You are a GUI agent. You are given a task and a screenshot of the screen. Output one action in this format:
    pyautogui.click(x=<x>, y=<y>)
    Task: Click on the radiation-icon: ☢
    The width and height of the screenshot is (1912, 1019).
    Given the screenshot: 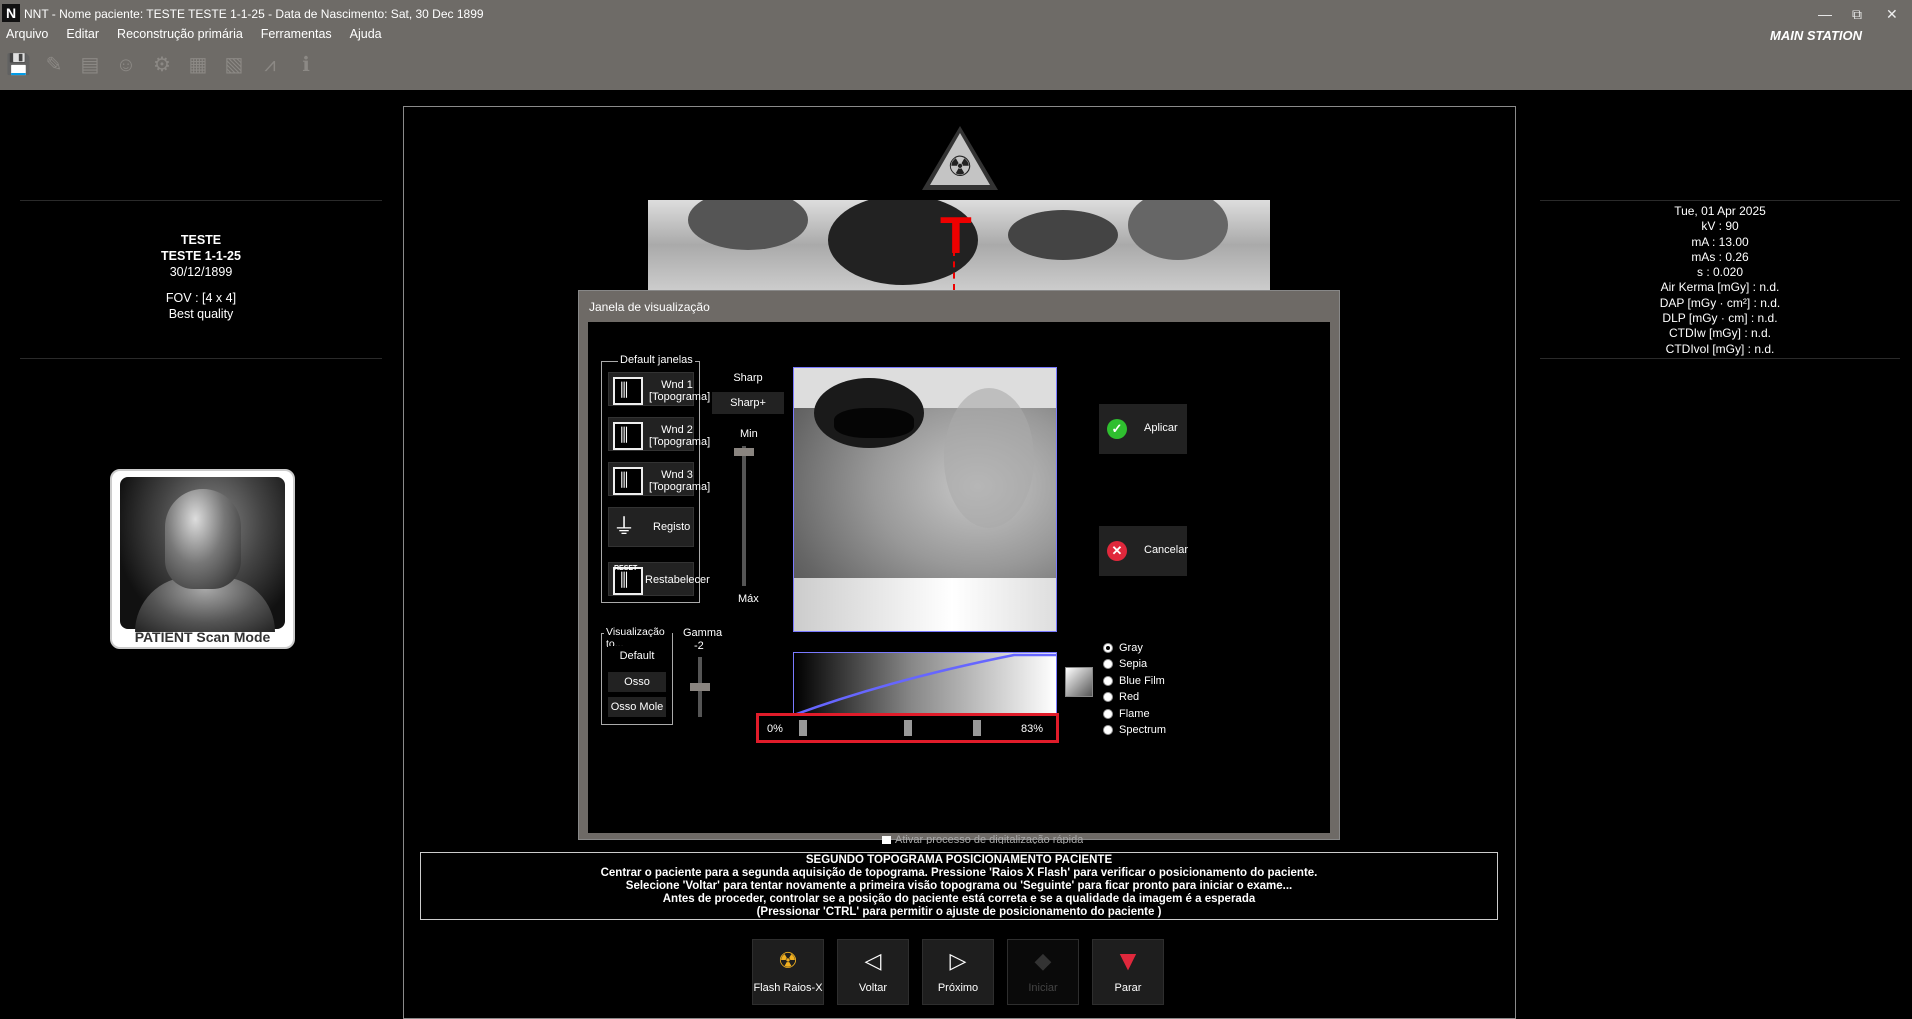 What is the action you would take?
    pyautogui.click(x=788, y=960)
    